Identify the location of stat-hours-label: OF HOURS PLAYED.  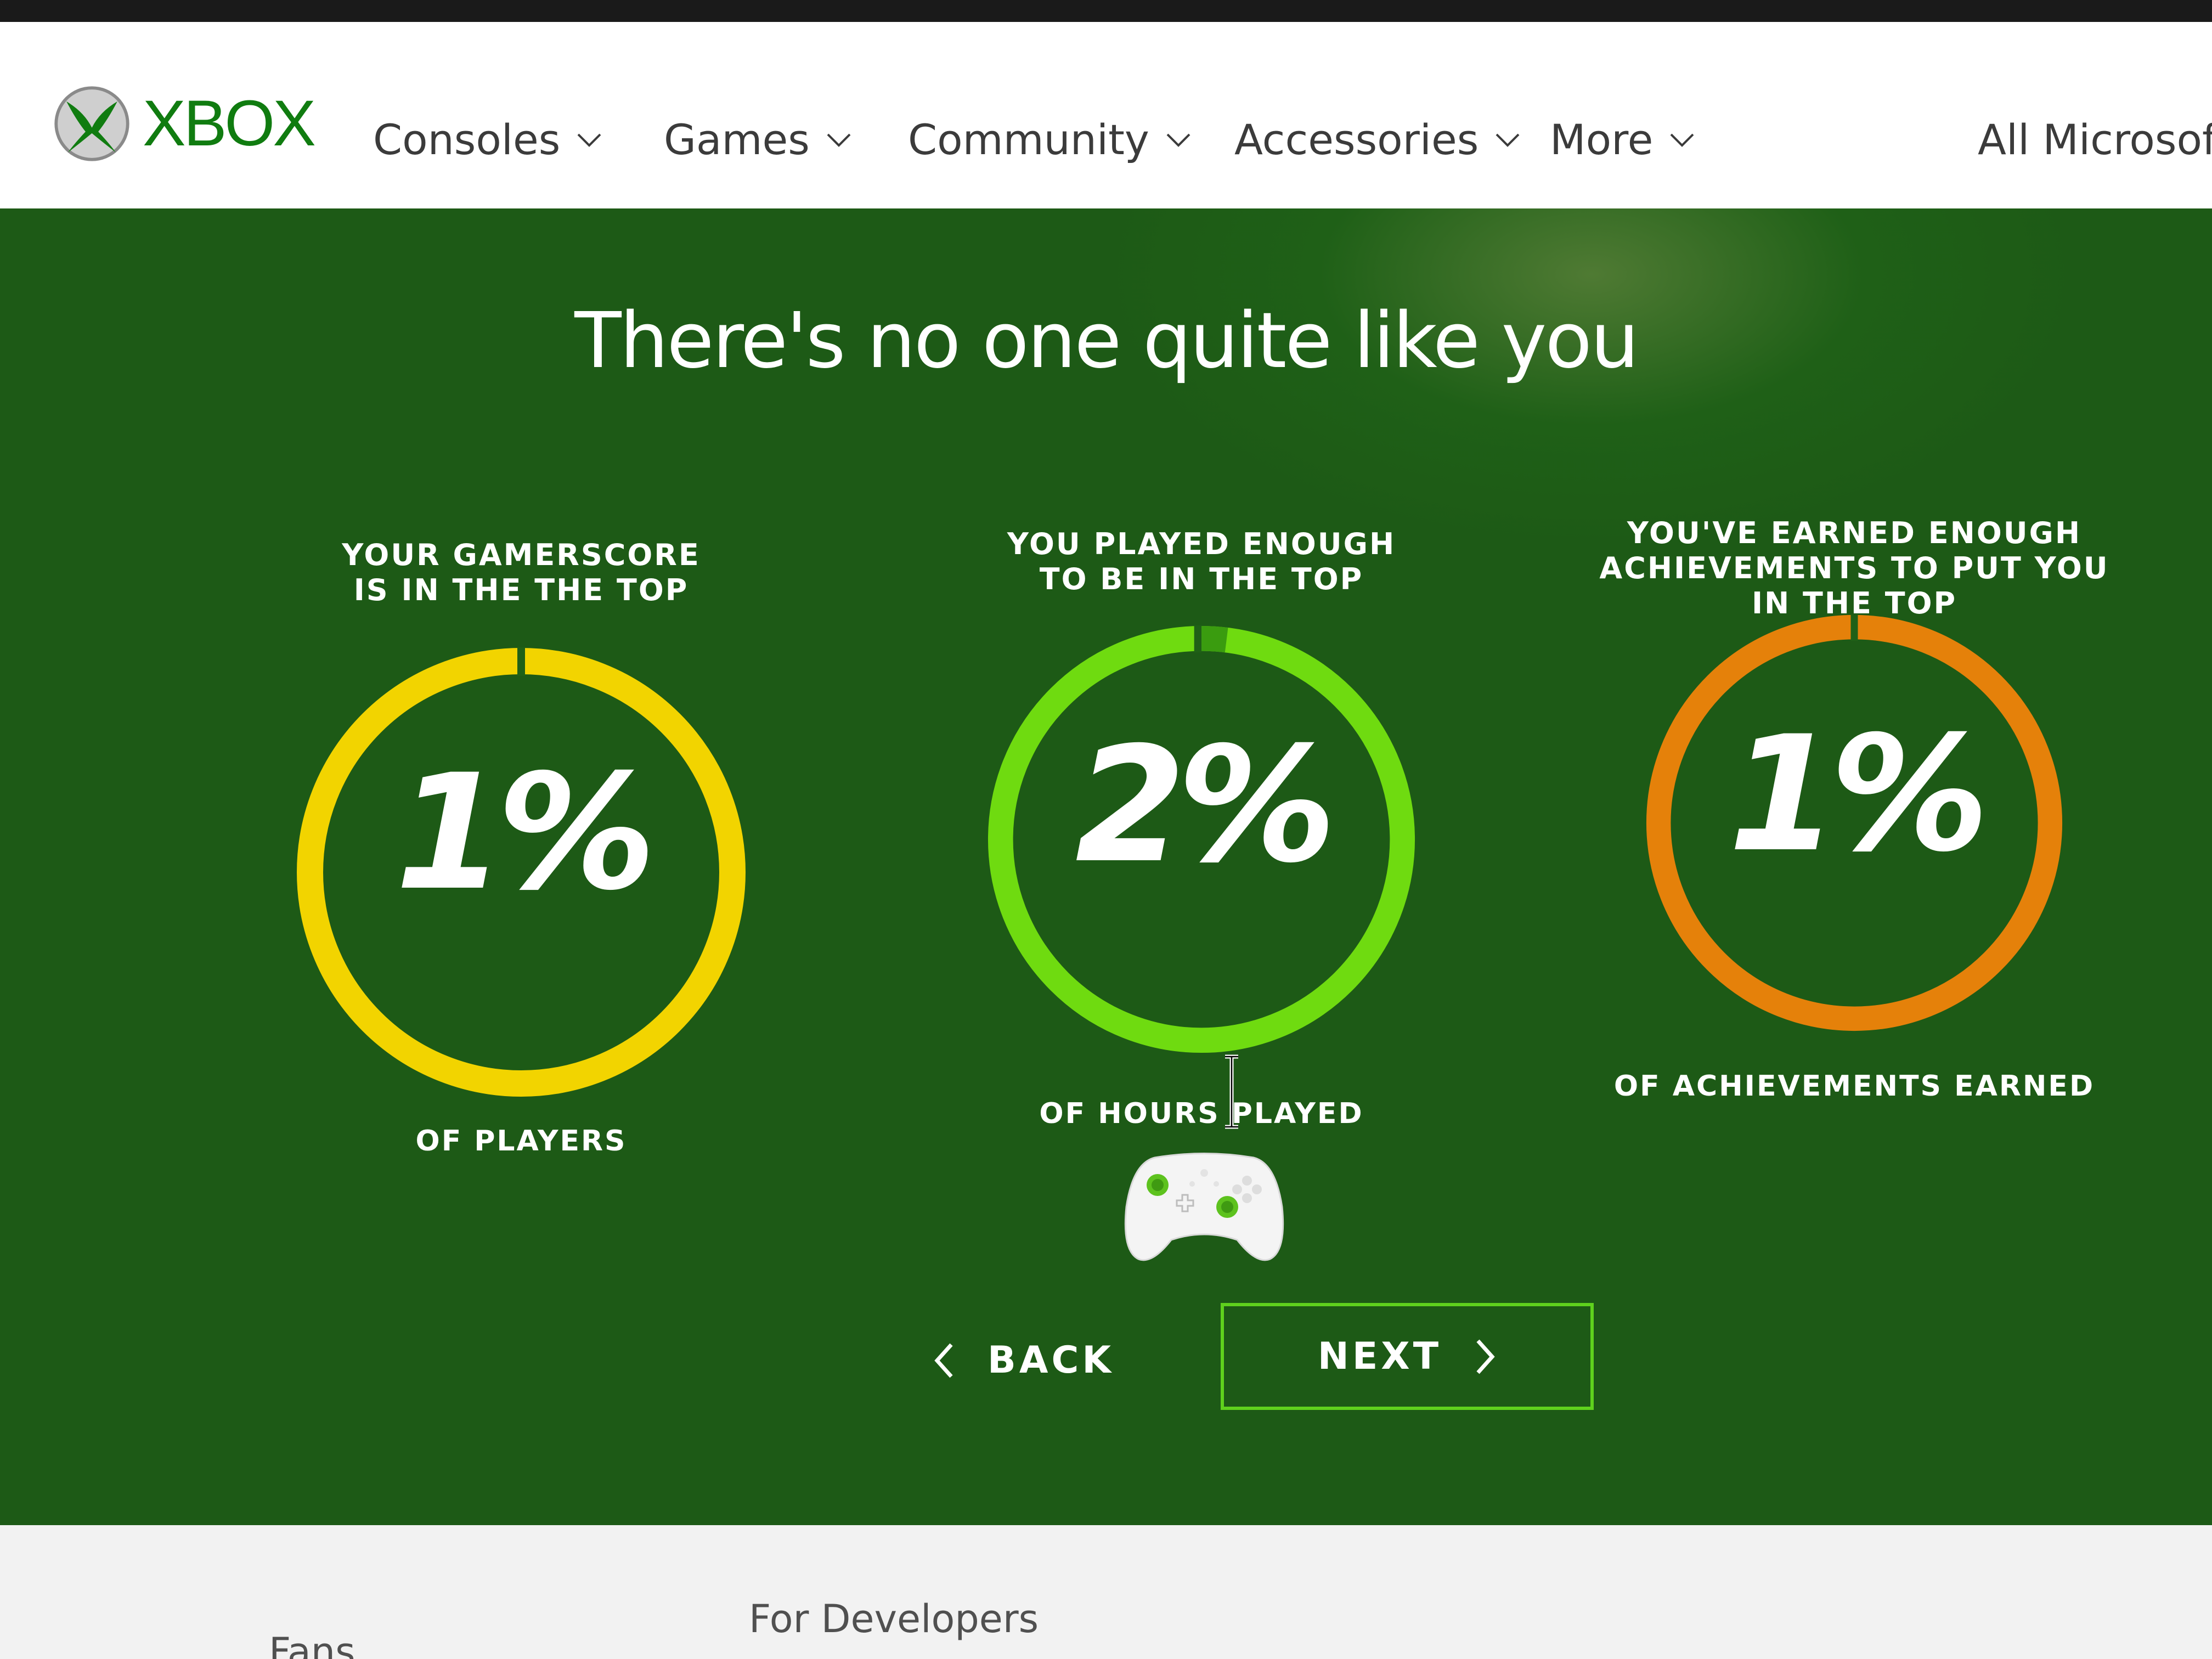
(1201, 1113).